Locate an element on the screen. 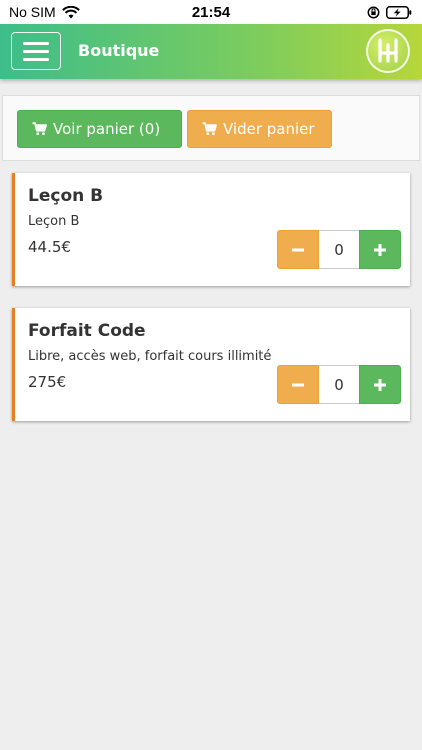 Image resolution: width=422 pixels, height=750 pixels. orientation-lock-icon is located at coordinates (373, 12).